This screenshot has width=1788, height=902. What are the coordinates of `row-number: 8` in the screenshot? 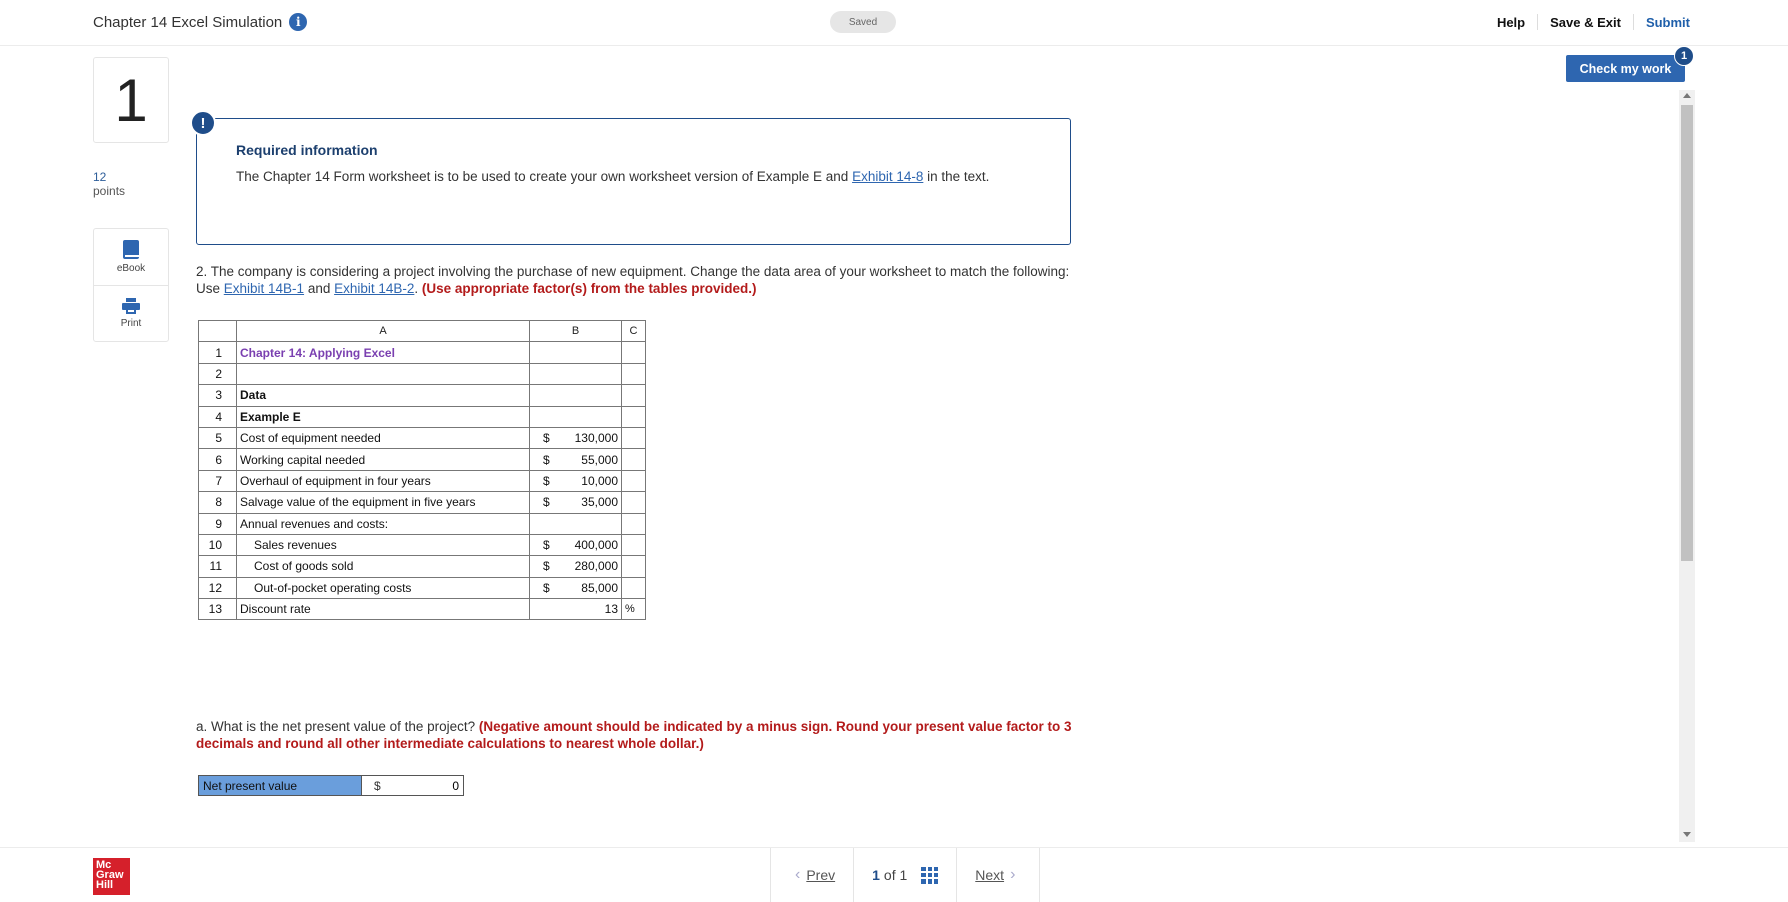 It's located at (217, 502).